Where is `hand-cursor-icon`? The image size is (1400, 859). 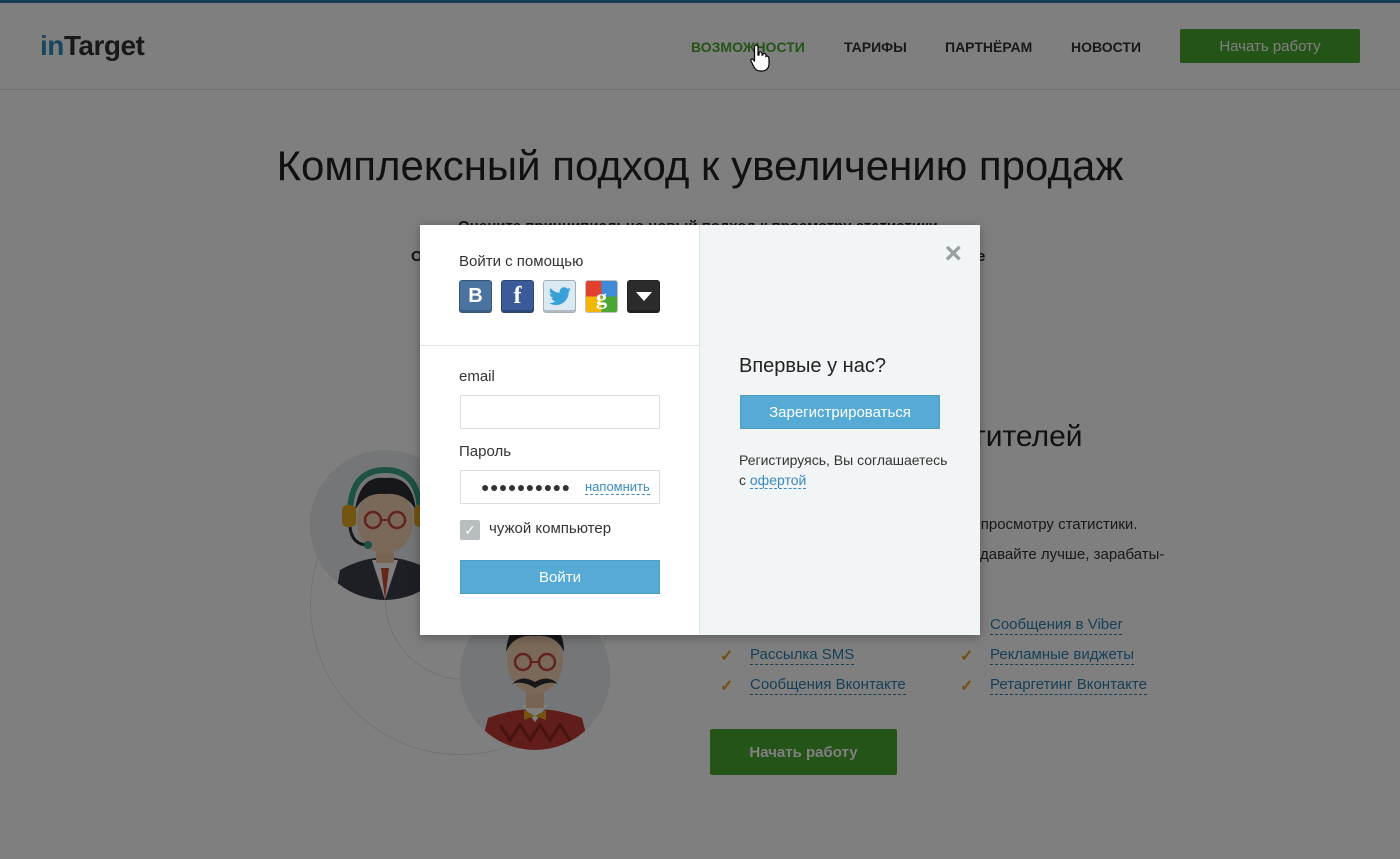 hand-cursor-icon is located at coordinates (760, 58).